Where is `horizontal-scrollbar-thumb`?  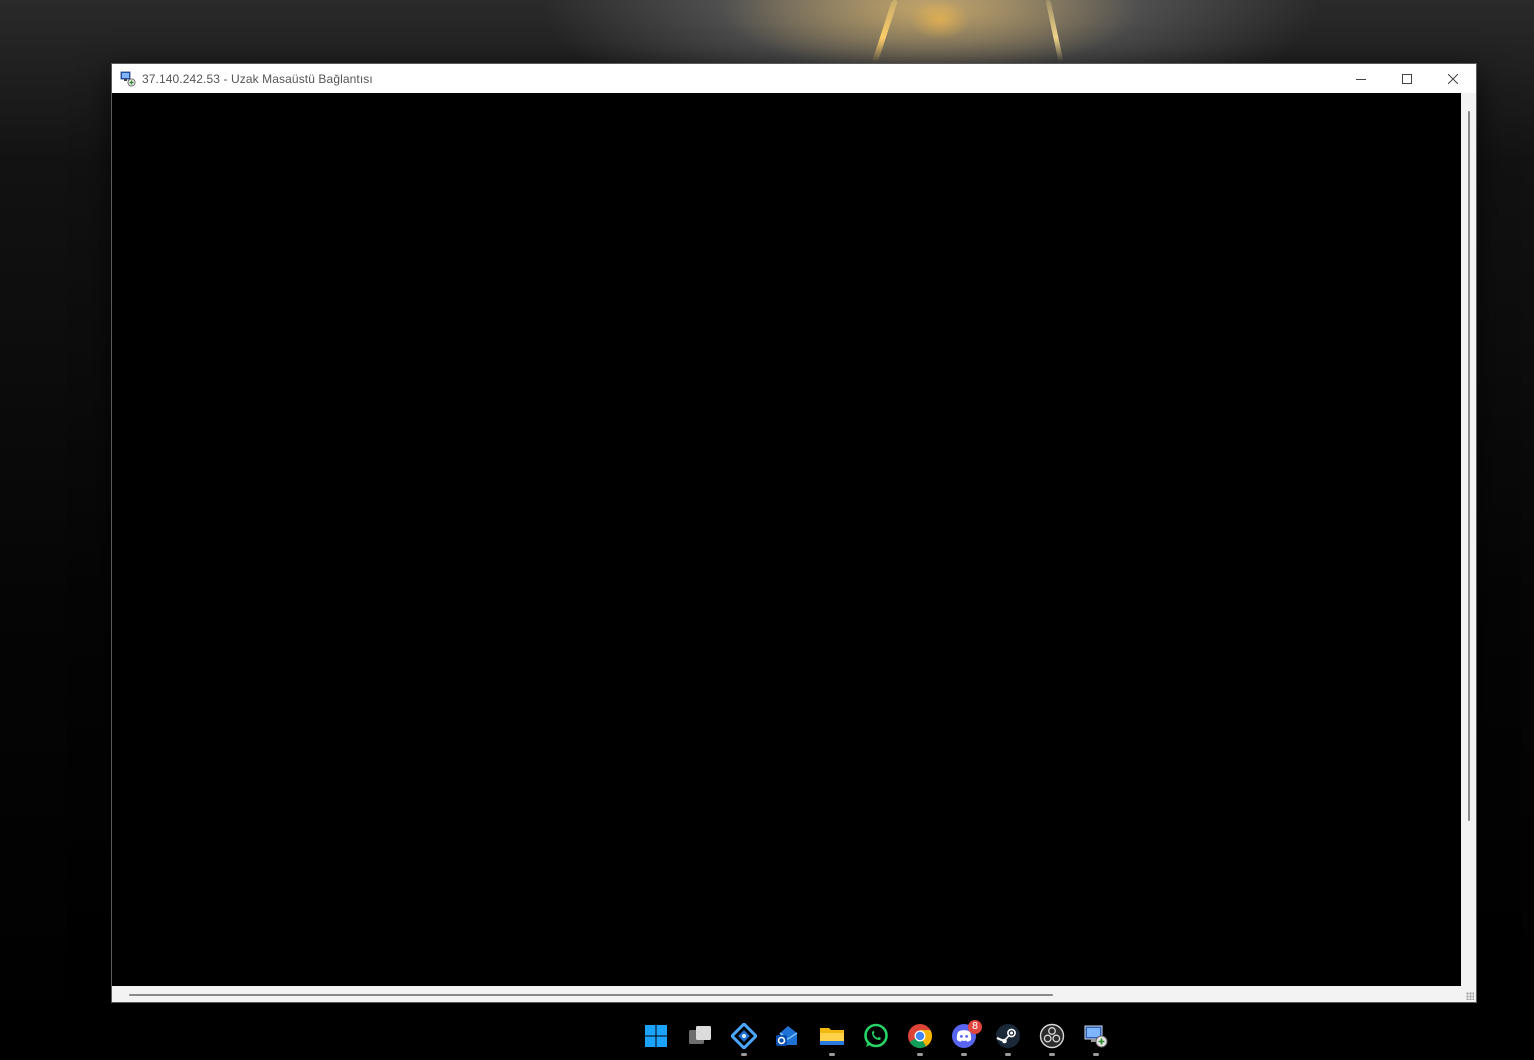 horizontal-scrollbar-thumb is located at coordinates (591, 995).